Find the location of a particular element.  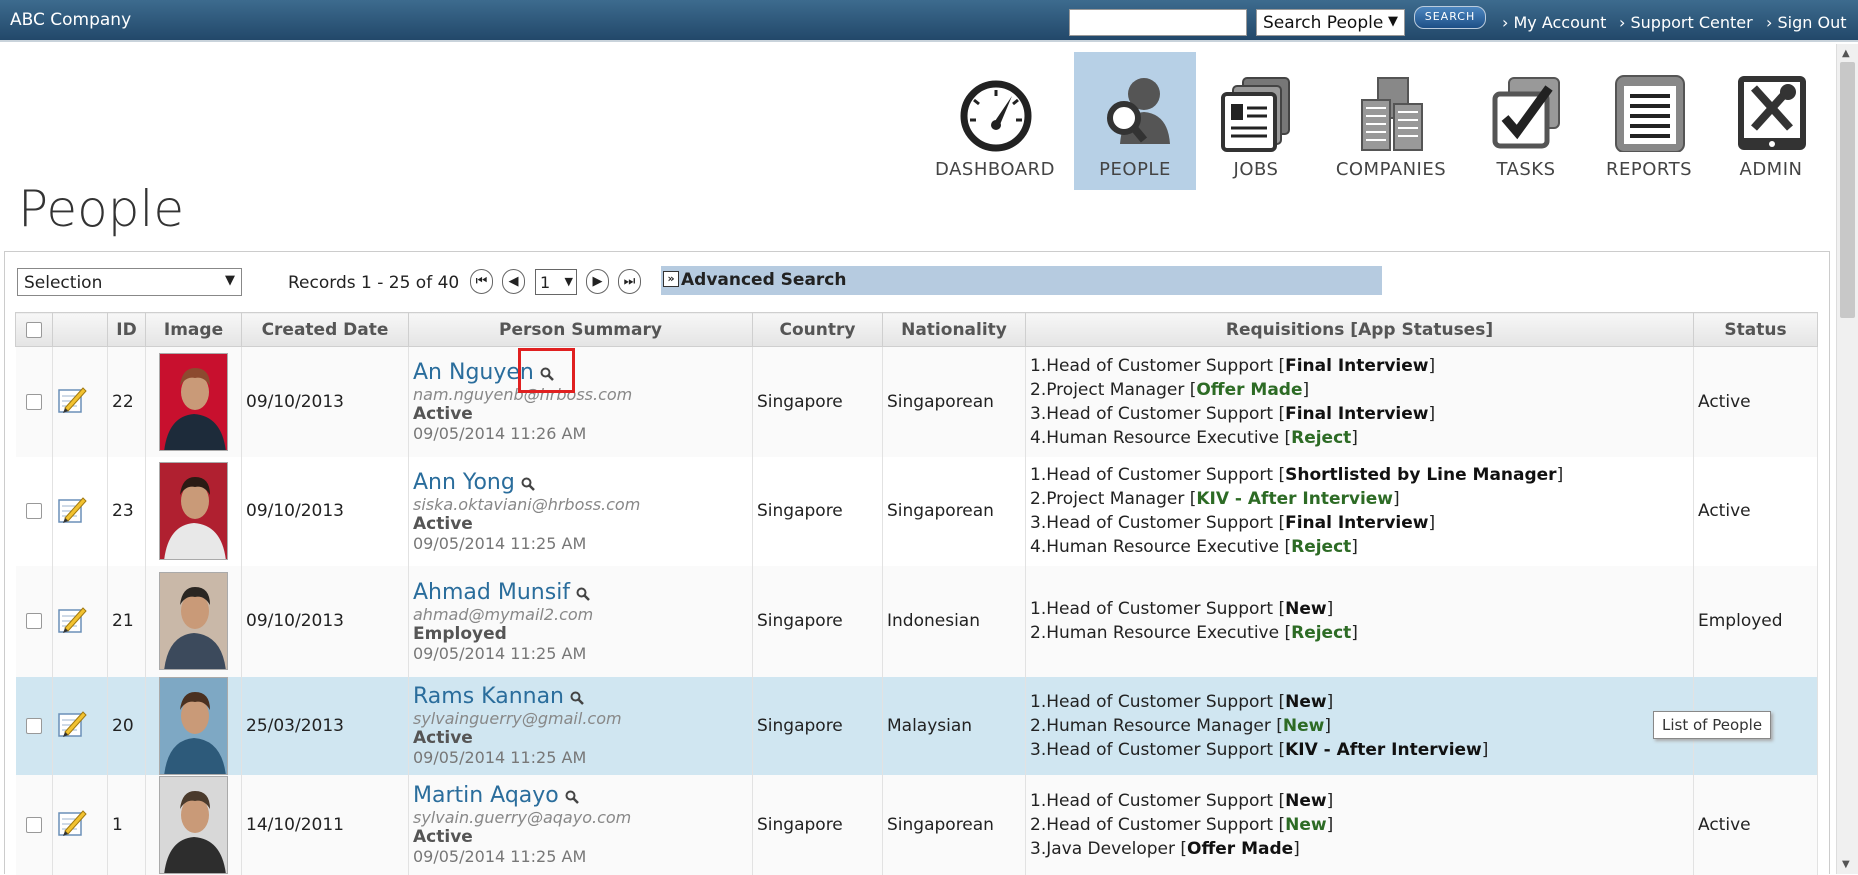

nav-tasks: TASKS is located at coordinates (1526, 121).